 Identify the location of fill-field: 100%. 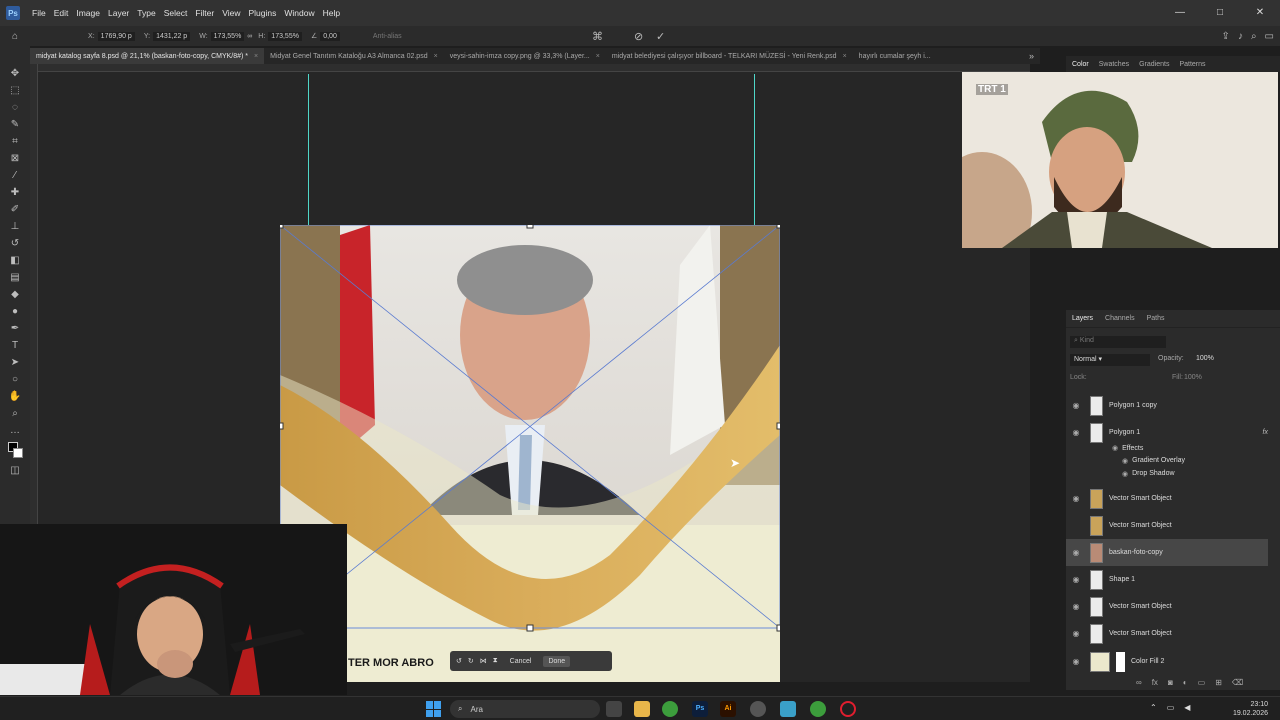
(1193, 377).